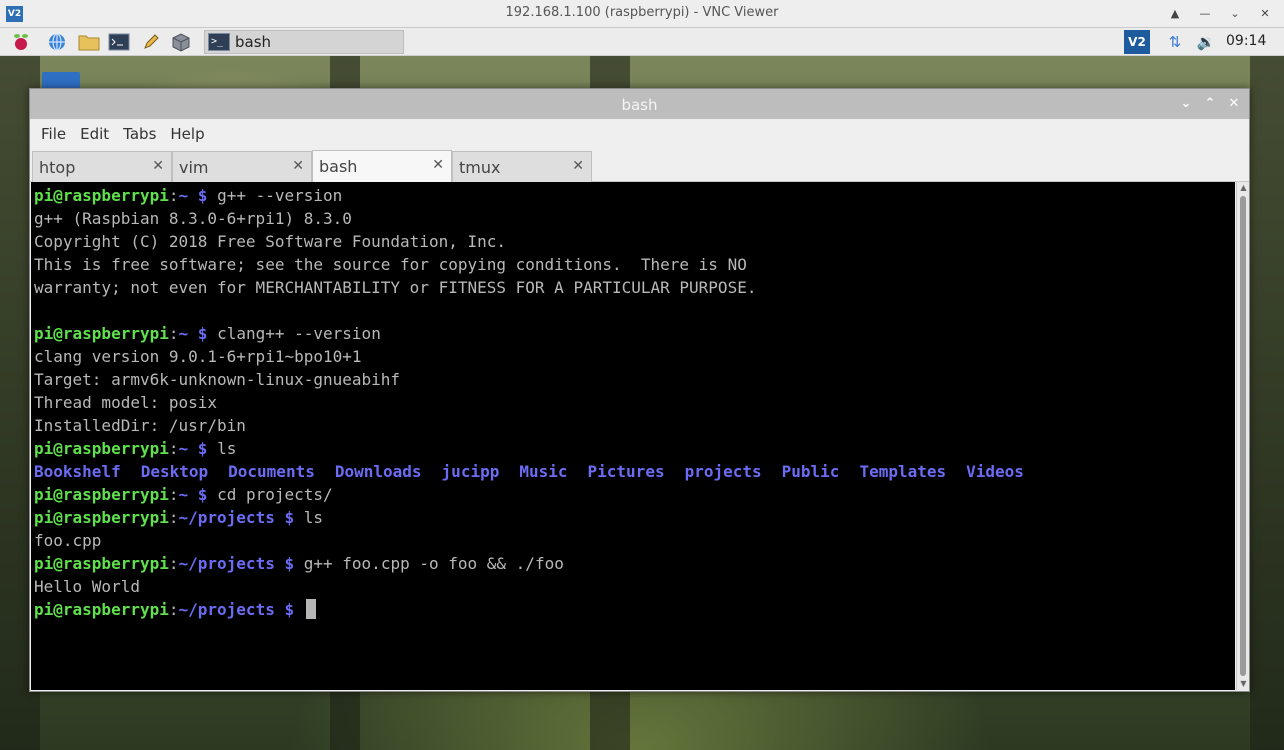 The height and width of the screenshot is (750, 1284). What do you see at coordinates (1175, 14) in the screenshot?
I see `vnc-toolbar-toggle-icon: ▲` at bounding box center [1175, 14].